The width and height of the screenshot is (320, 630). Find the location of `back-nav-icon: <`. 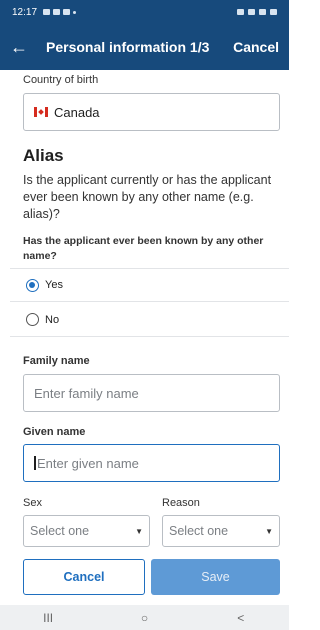

back-nav-icon: < is located at coordinates (241, 618).